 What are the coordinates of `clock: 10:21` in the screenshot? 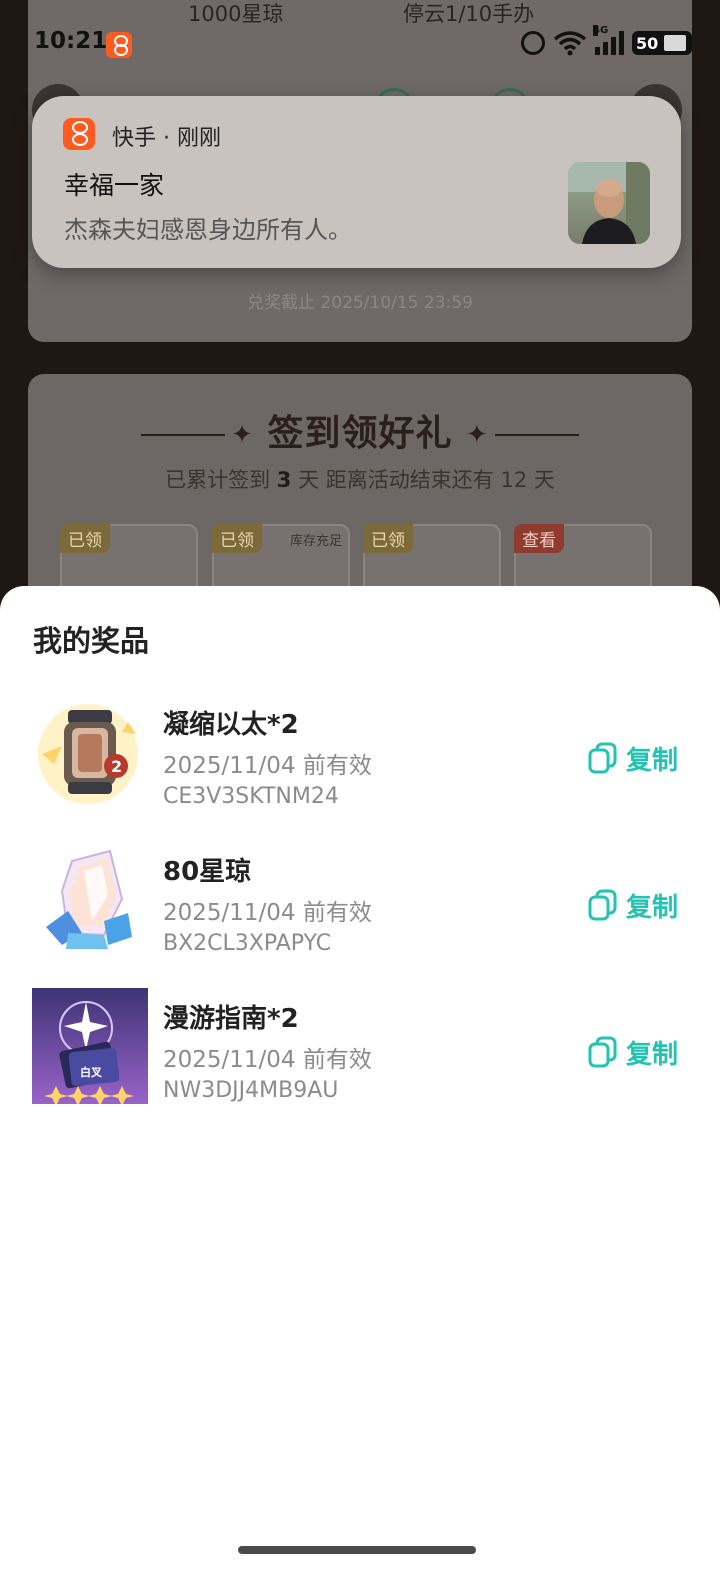 It's located at (71, 41).